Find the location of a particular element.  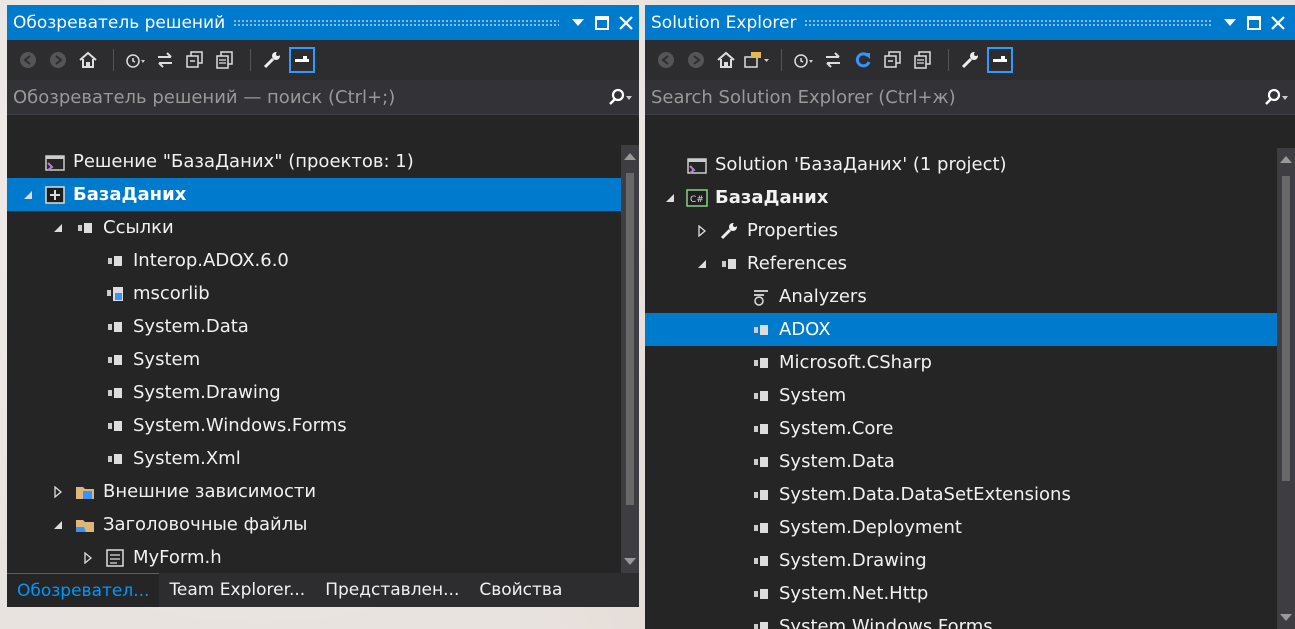

title-bar: Solution Explorer is located at coordinates (970, 22).